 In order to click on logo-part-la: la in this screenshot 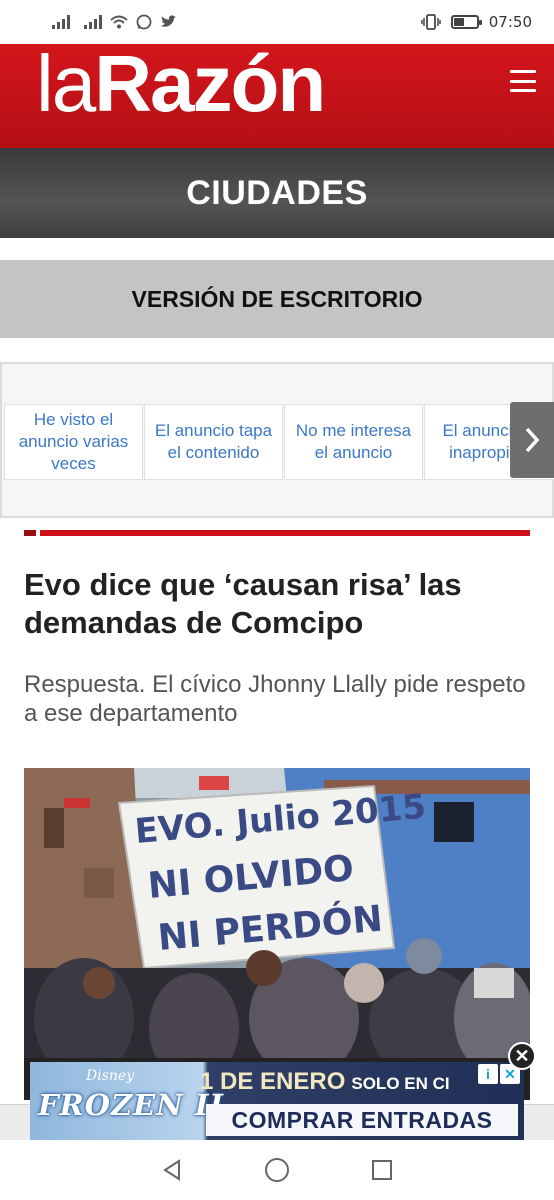, I will do `click(66, 86)`.